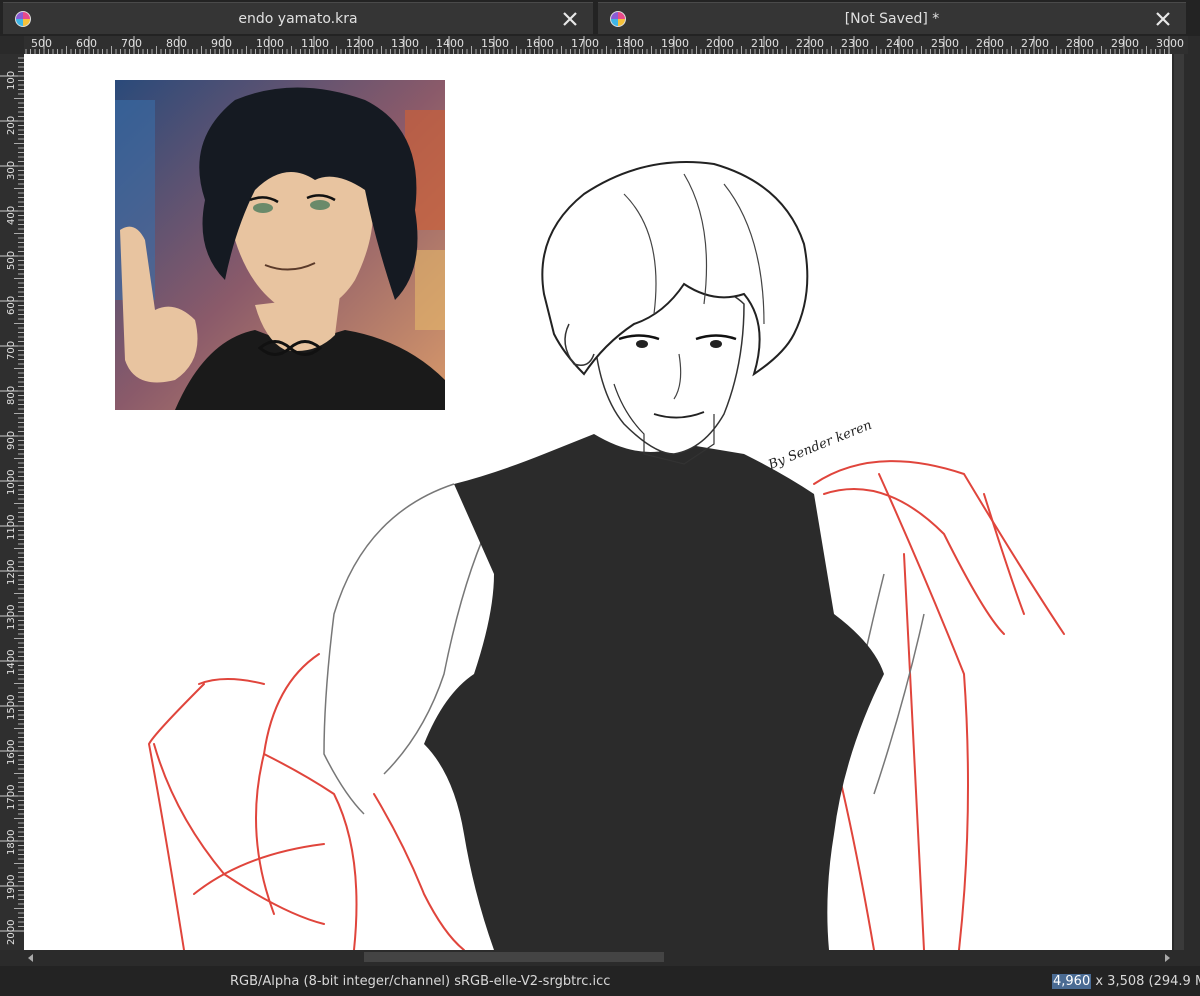  I want to click on tab-not-saved: [Not Saved] *, so click(892, 18).